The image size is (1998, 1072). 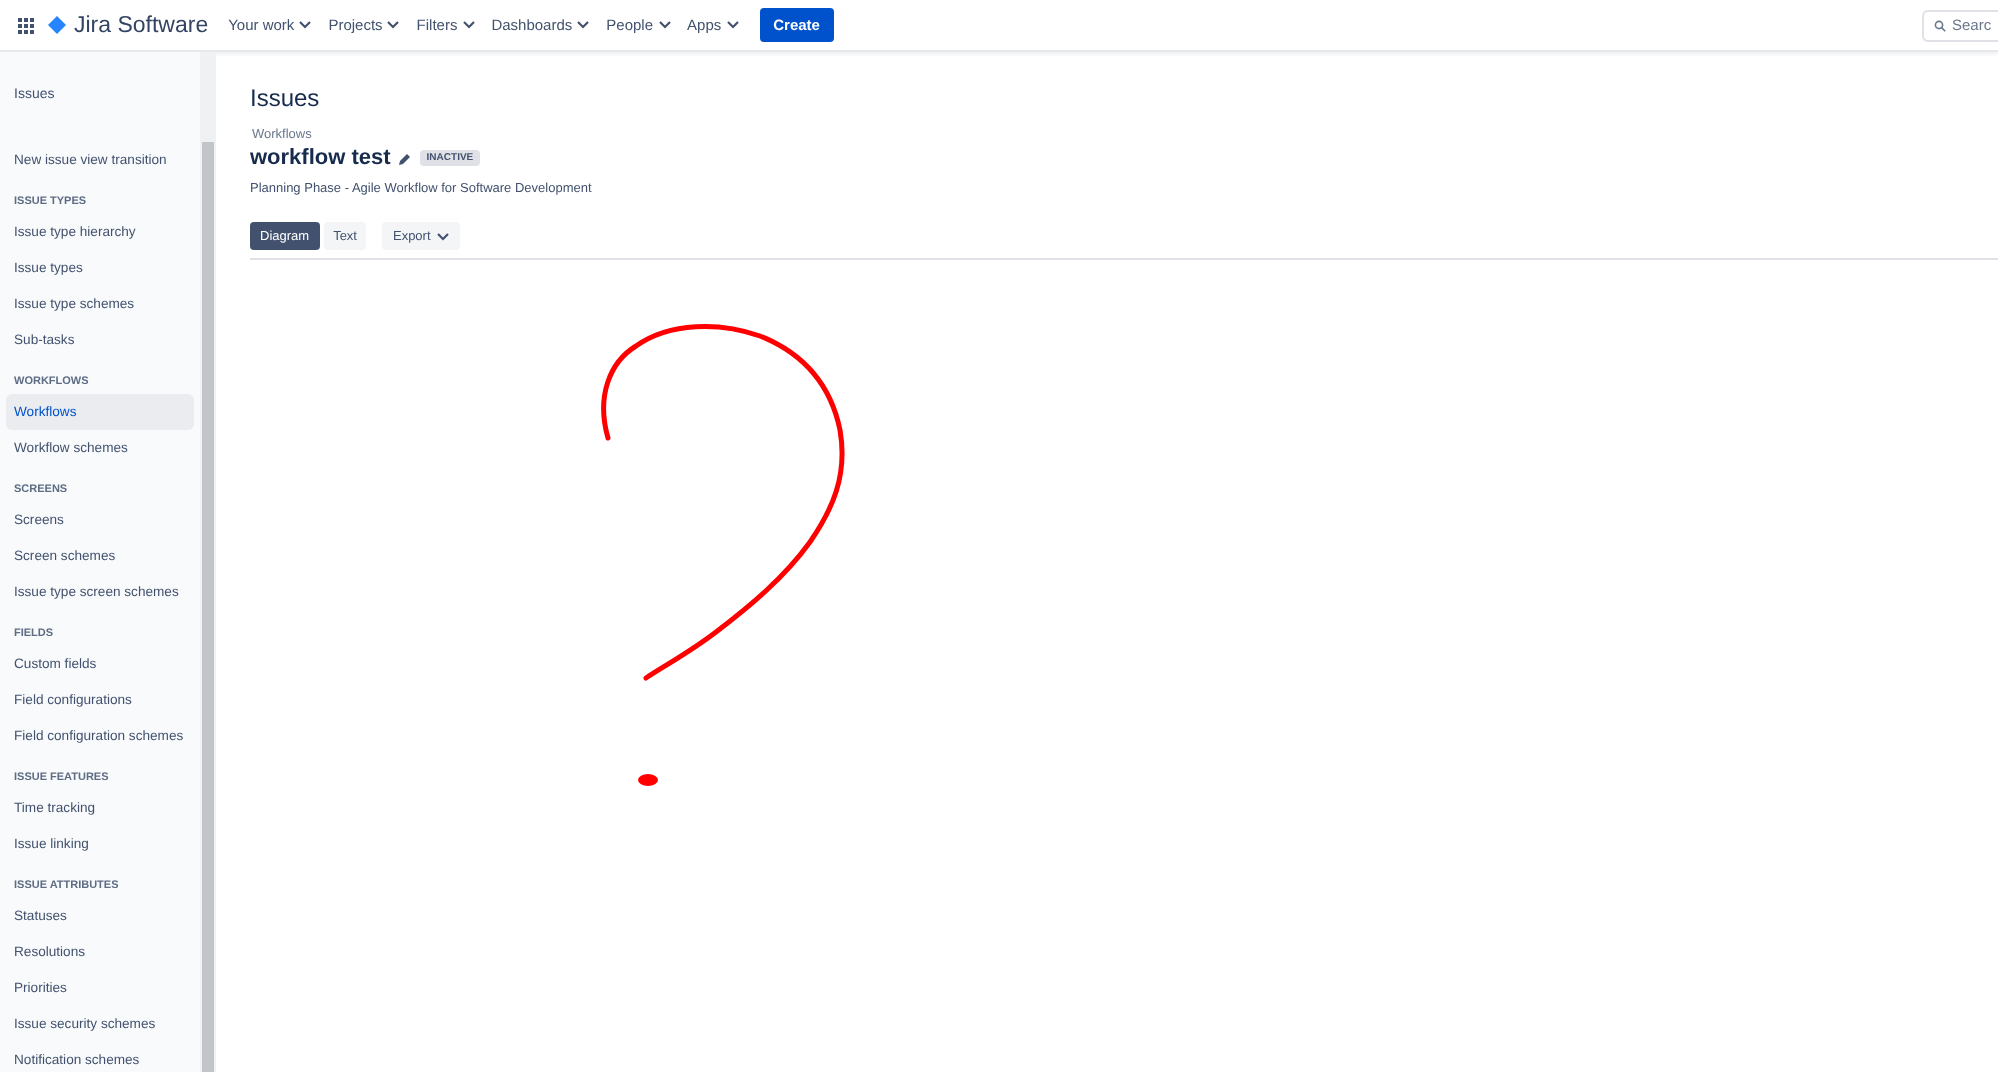 I want to click on app-grid-icon, so click(x=26, y=25).